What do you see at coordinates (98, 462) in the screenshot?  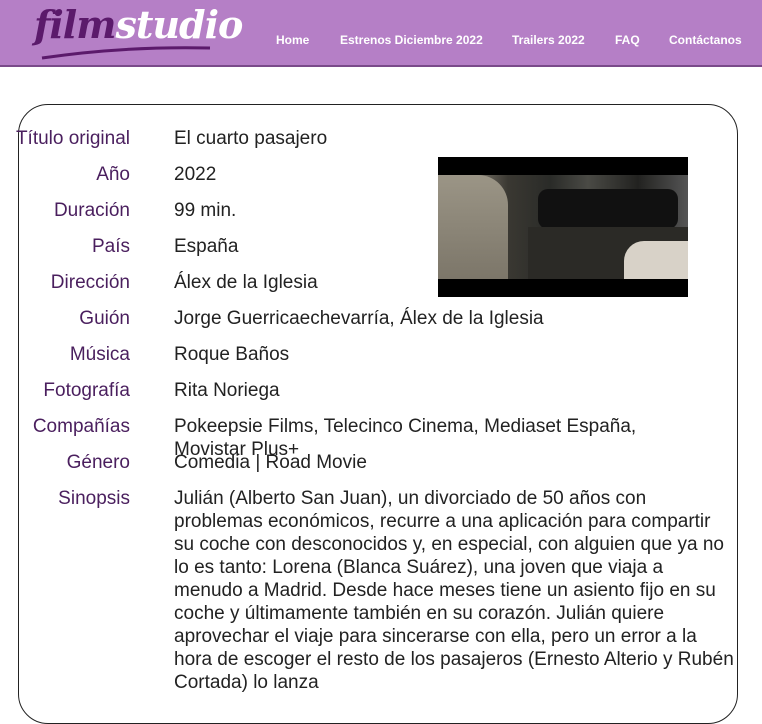 I see `detail-label: Género` at bounding box center [98, 462].